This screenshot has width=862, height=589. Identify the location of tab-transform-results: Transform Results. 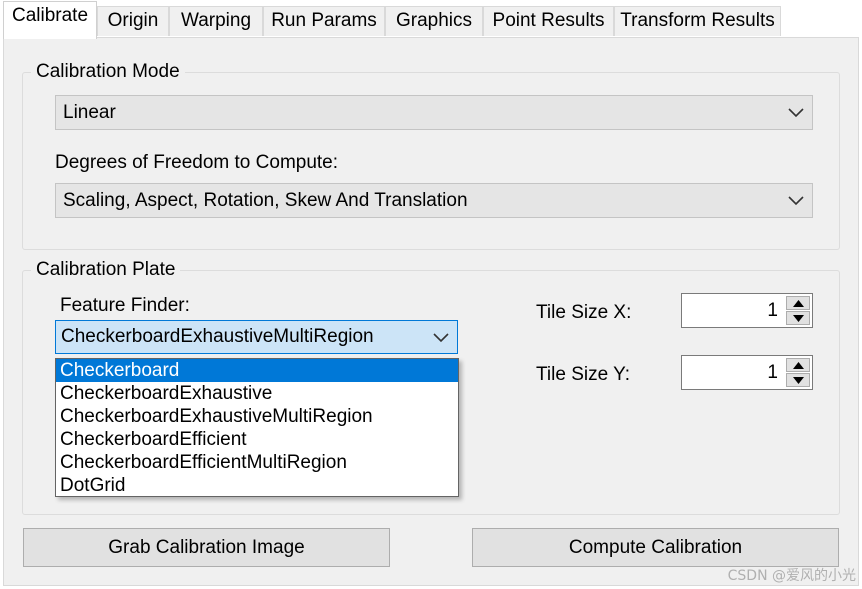
(697, 21).